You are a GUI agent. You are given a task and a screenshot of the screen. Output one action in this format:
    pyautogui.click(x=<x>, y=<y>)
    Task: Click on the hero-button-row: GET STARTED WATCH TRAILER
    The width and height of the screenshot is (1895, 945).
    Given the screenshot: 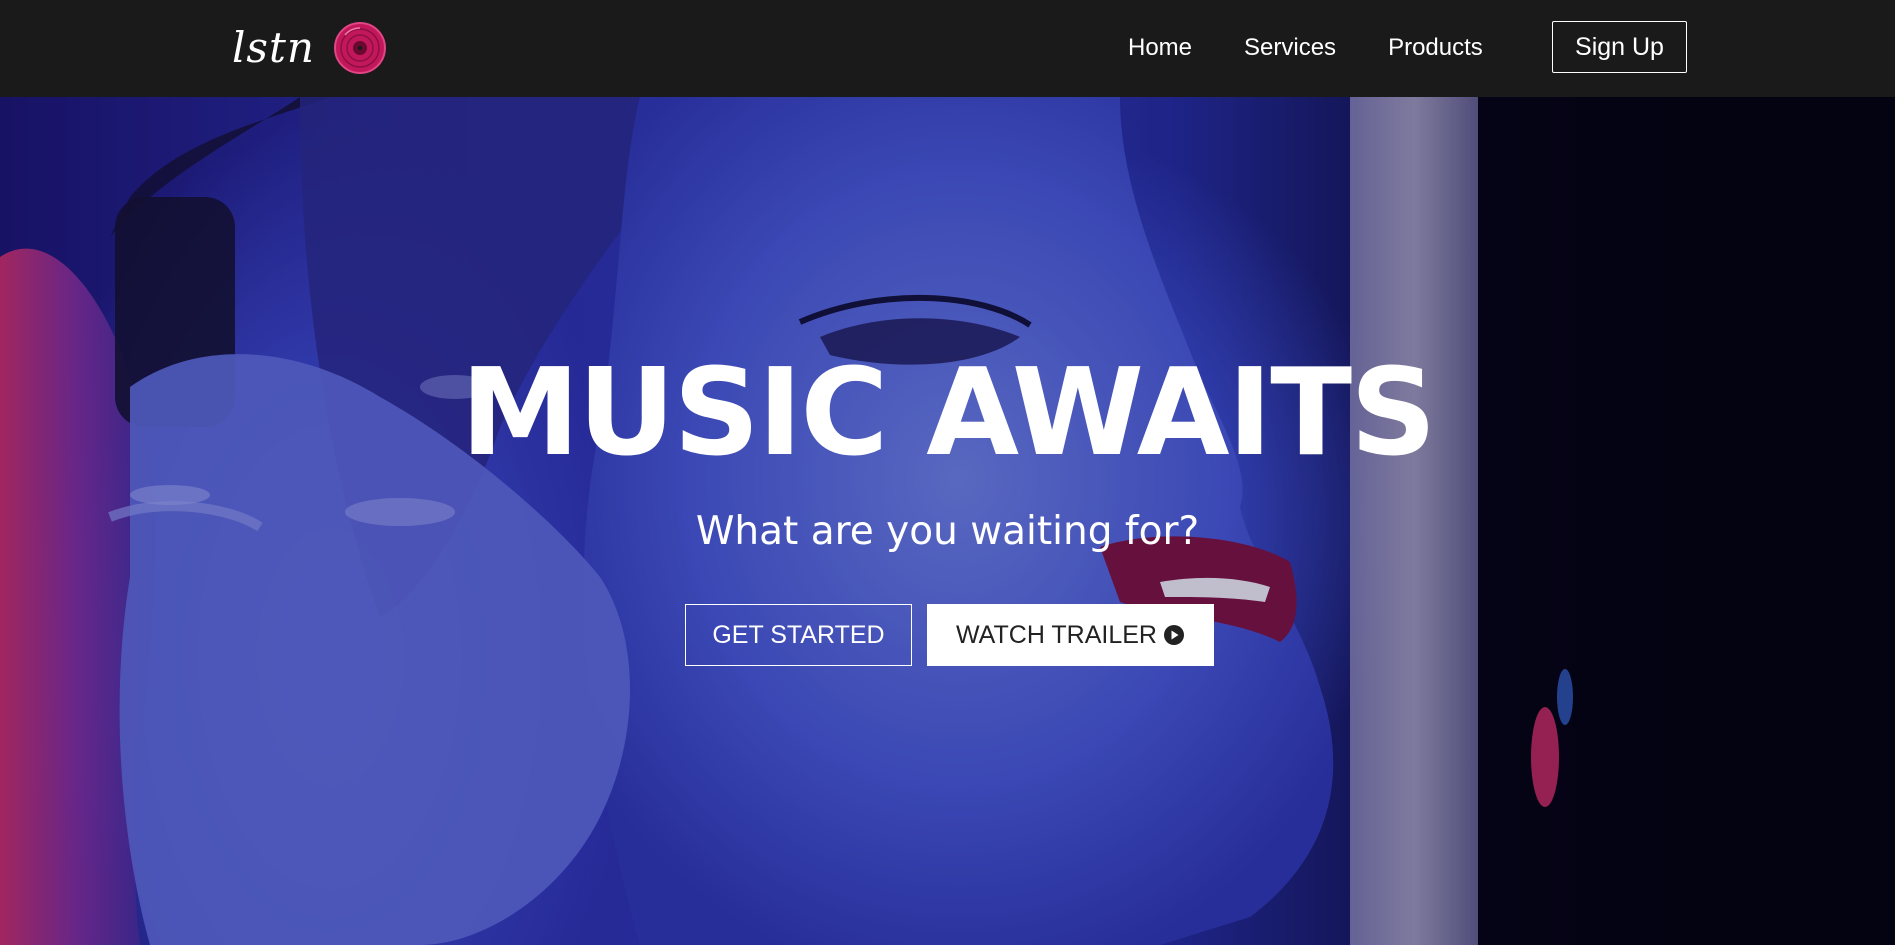 What is the action you would take?
    pyautogui.click(x=949, y=635)
    